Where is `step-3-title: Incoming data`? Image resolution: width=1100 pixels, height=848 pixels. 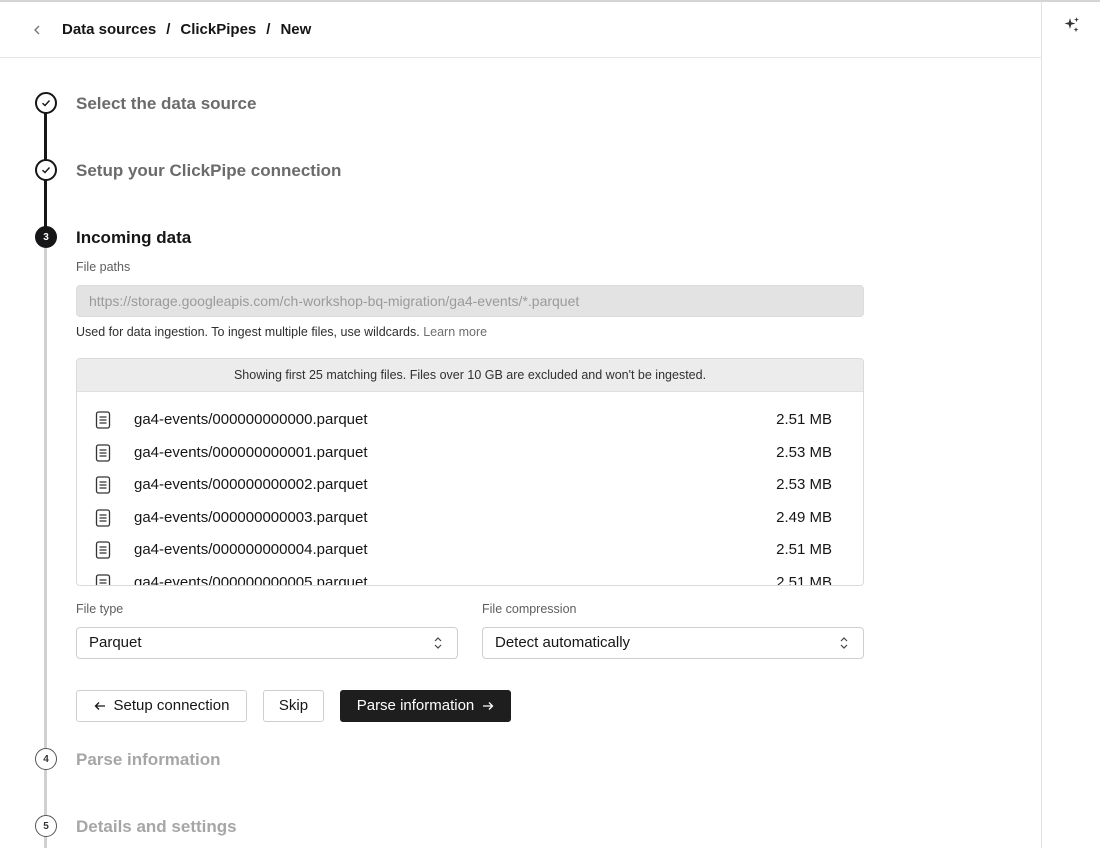
step-3-title: Incoming data is located at coordinates (134, 237).